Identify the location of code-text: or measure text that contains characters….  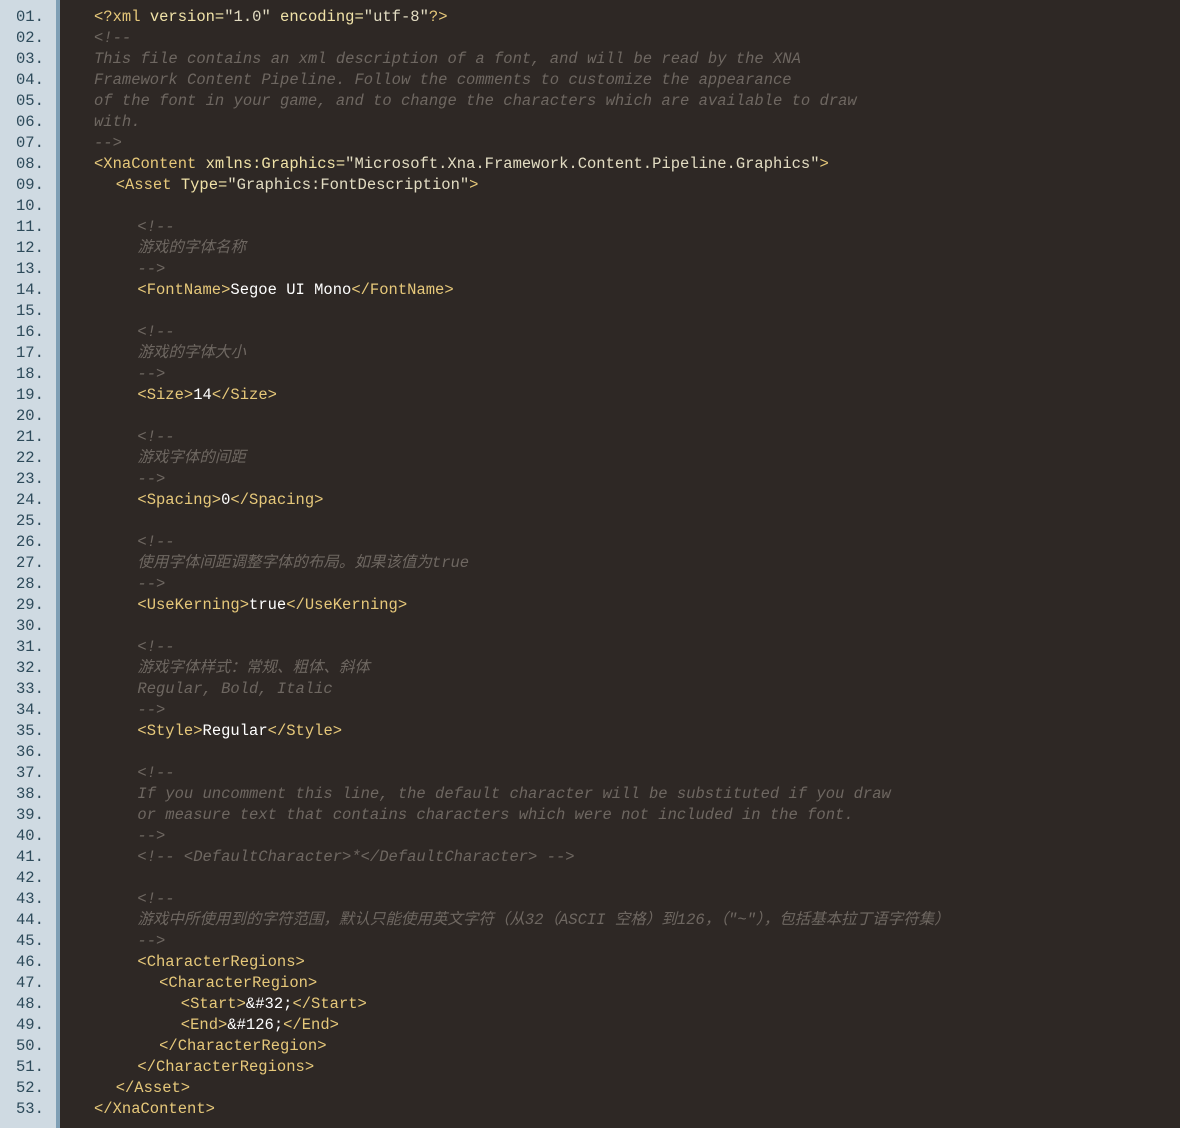
(495, 815).